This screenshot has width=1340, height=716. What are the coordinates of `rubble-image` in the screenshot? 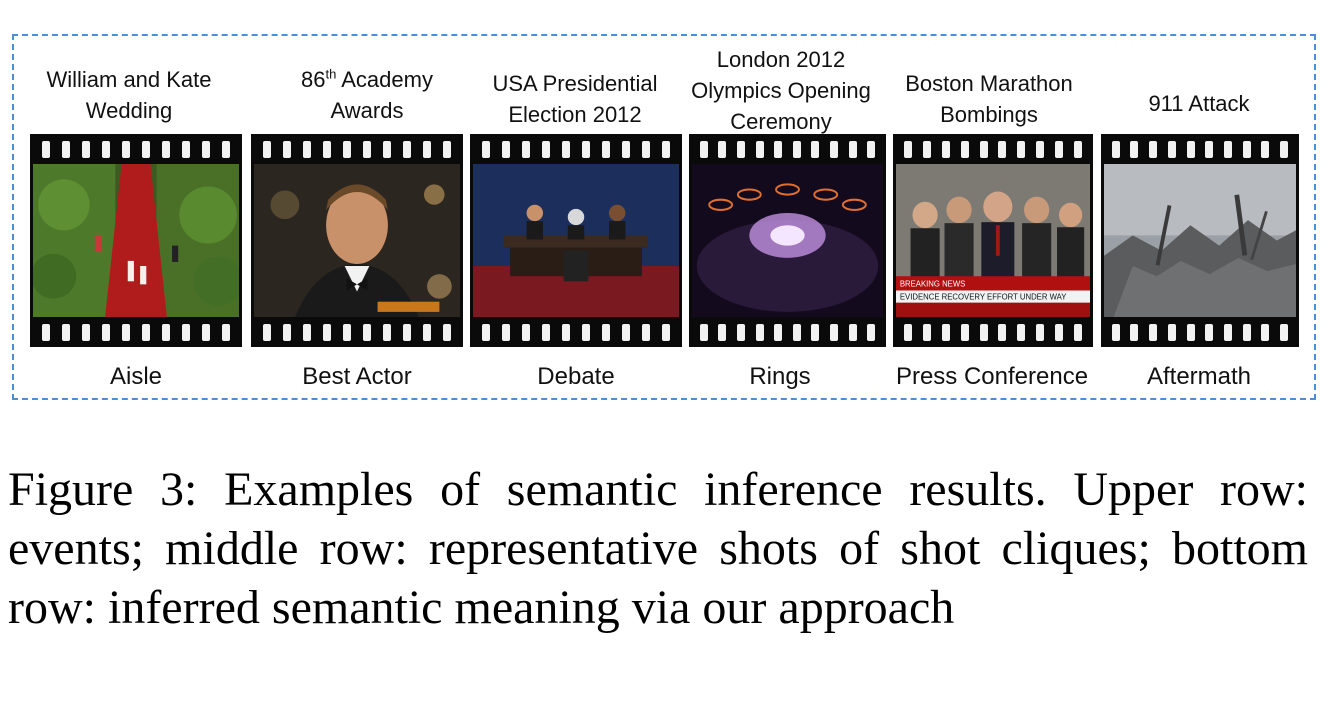 It's located at (1200, 240).